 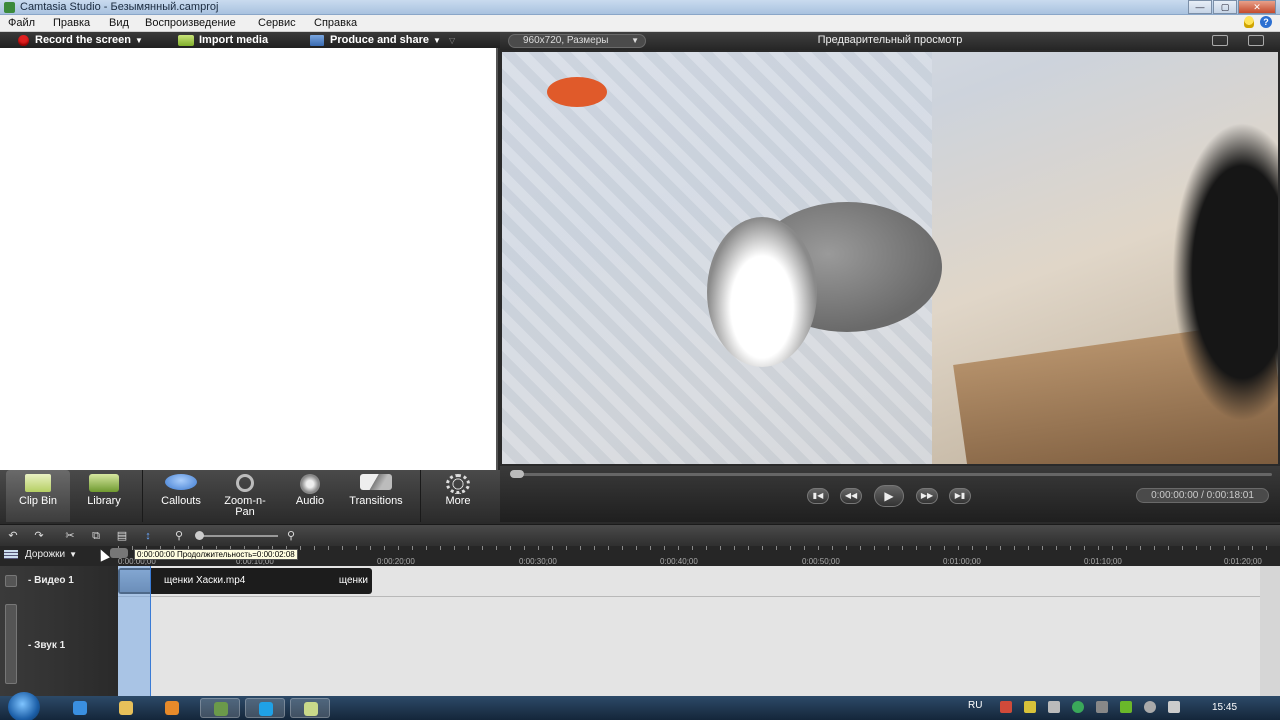 I want to click on close-button: ✕, so click(x=1257, y=7).